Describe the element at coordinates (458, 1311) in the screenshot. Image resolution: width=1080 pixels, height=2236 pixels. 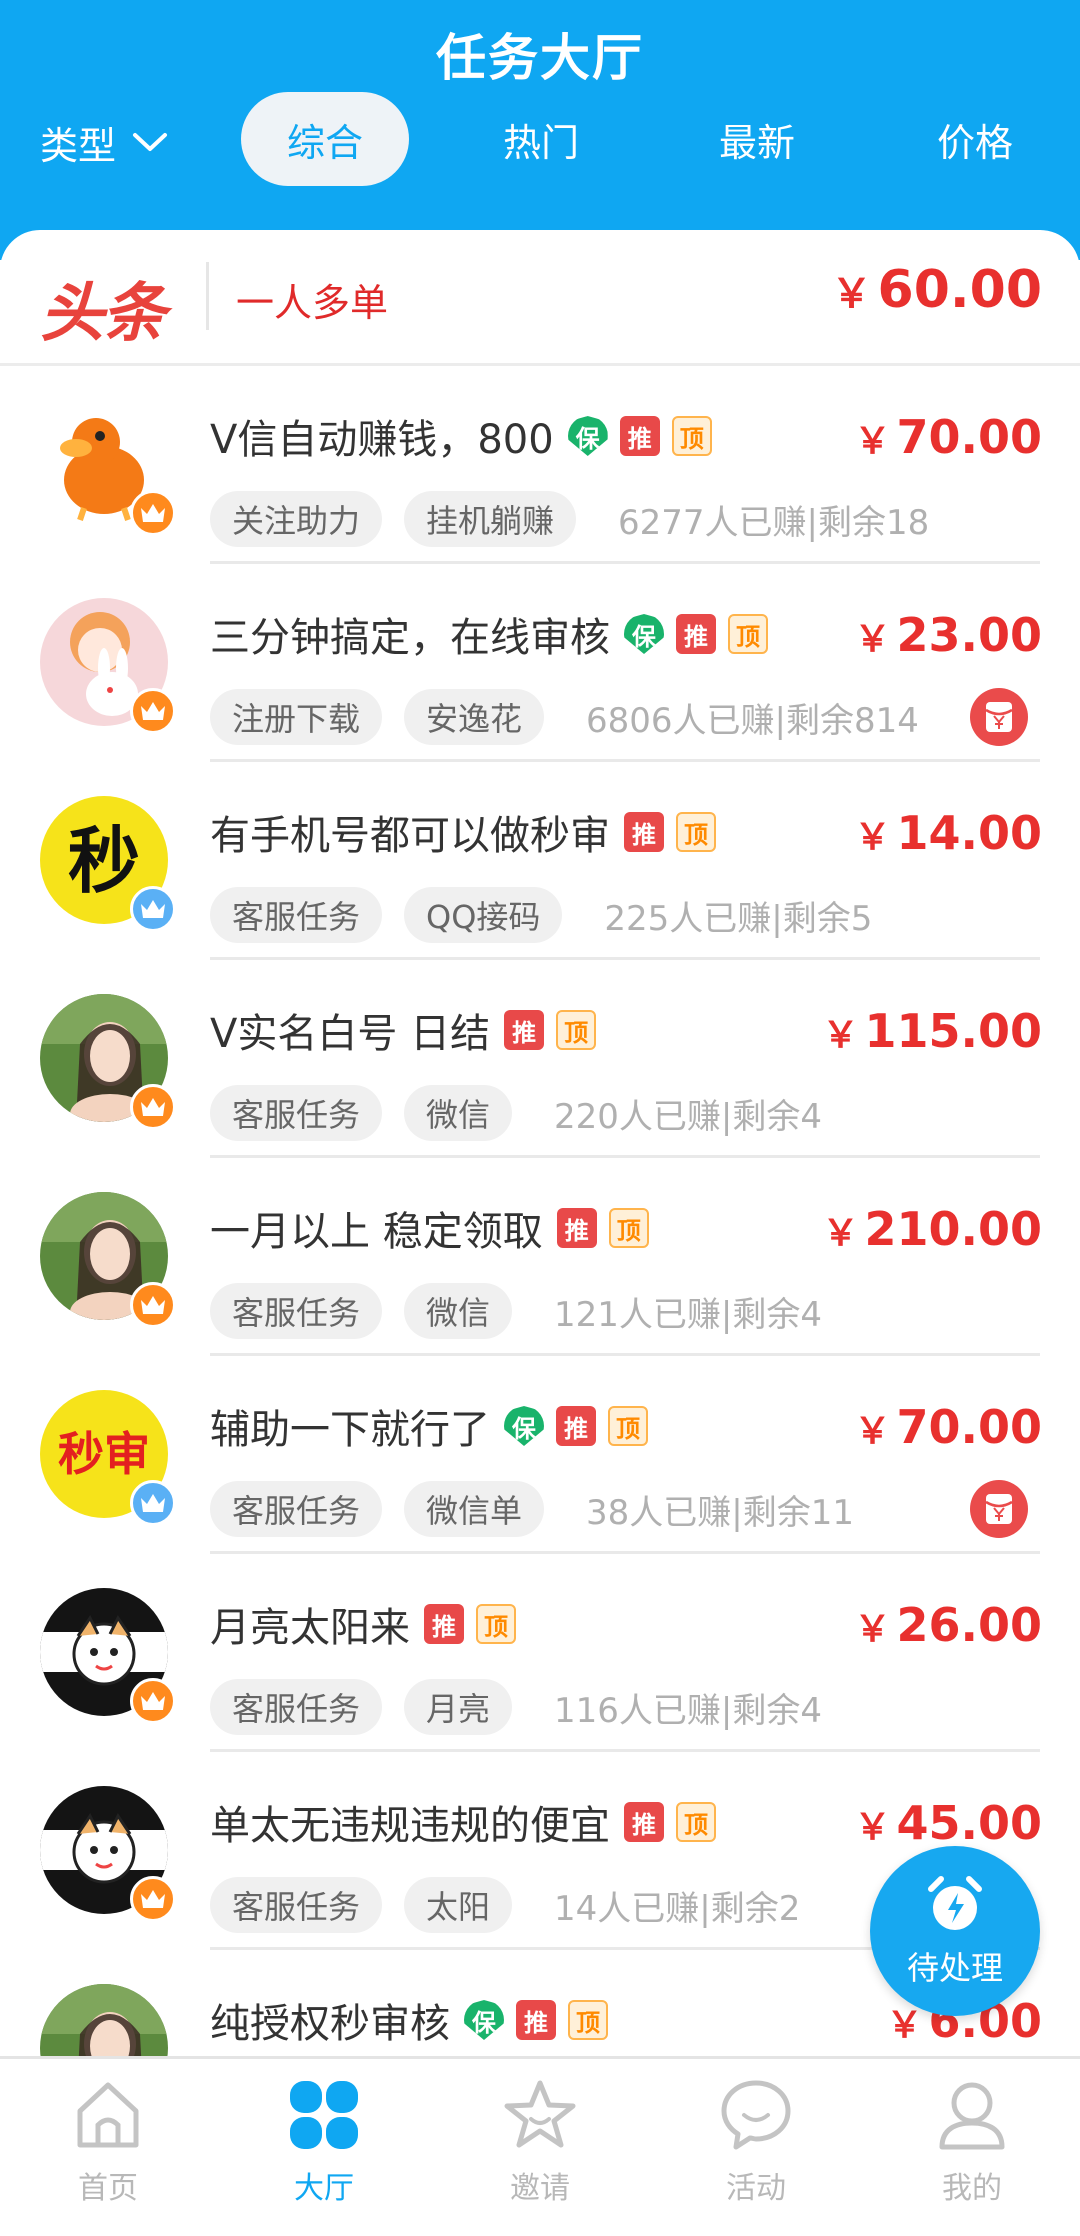
I see `task-tag: 微信` at that location.